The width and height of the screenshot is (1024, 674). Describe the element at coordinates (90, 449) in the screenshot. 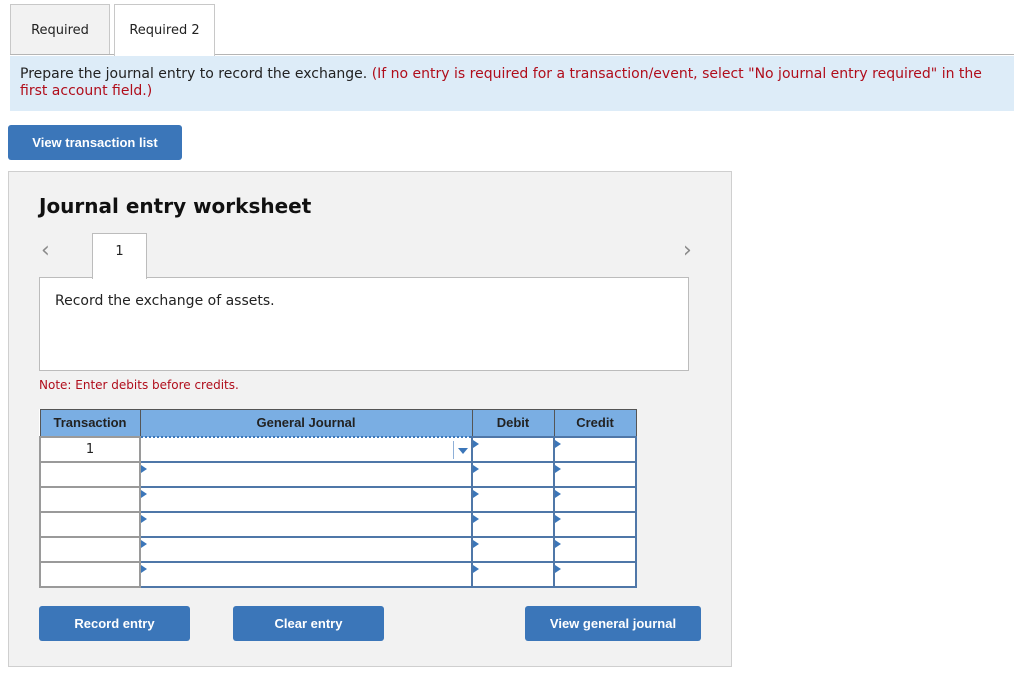

I see `transaction-cell: 1` at that location.